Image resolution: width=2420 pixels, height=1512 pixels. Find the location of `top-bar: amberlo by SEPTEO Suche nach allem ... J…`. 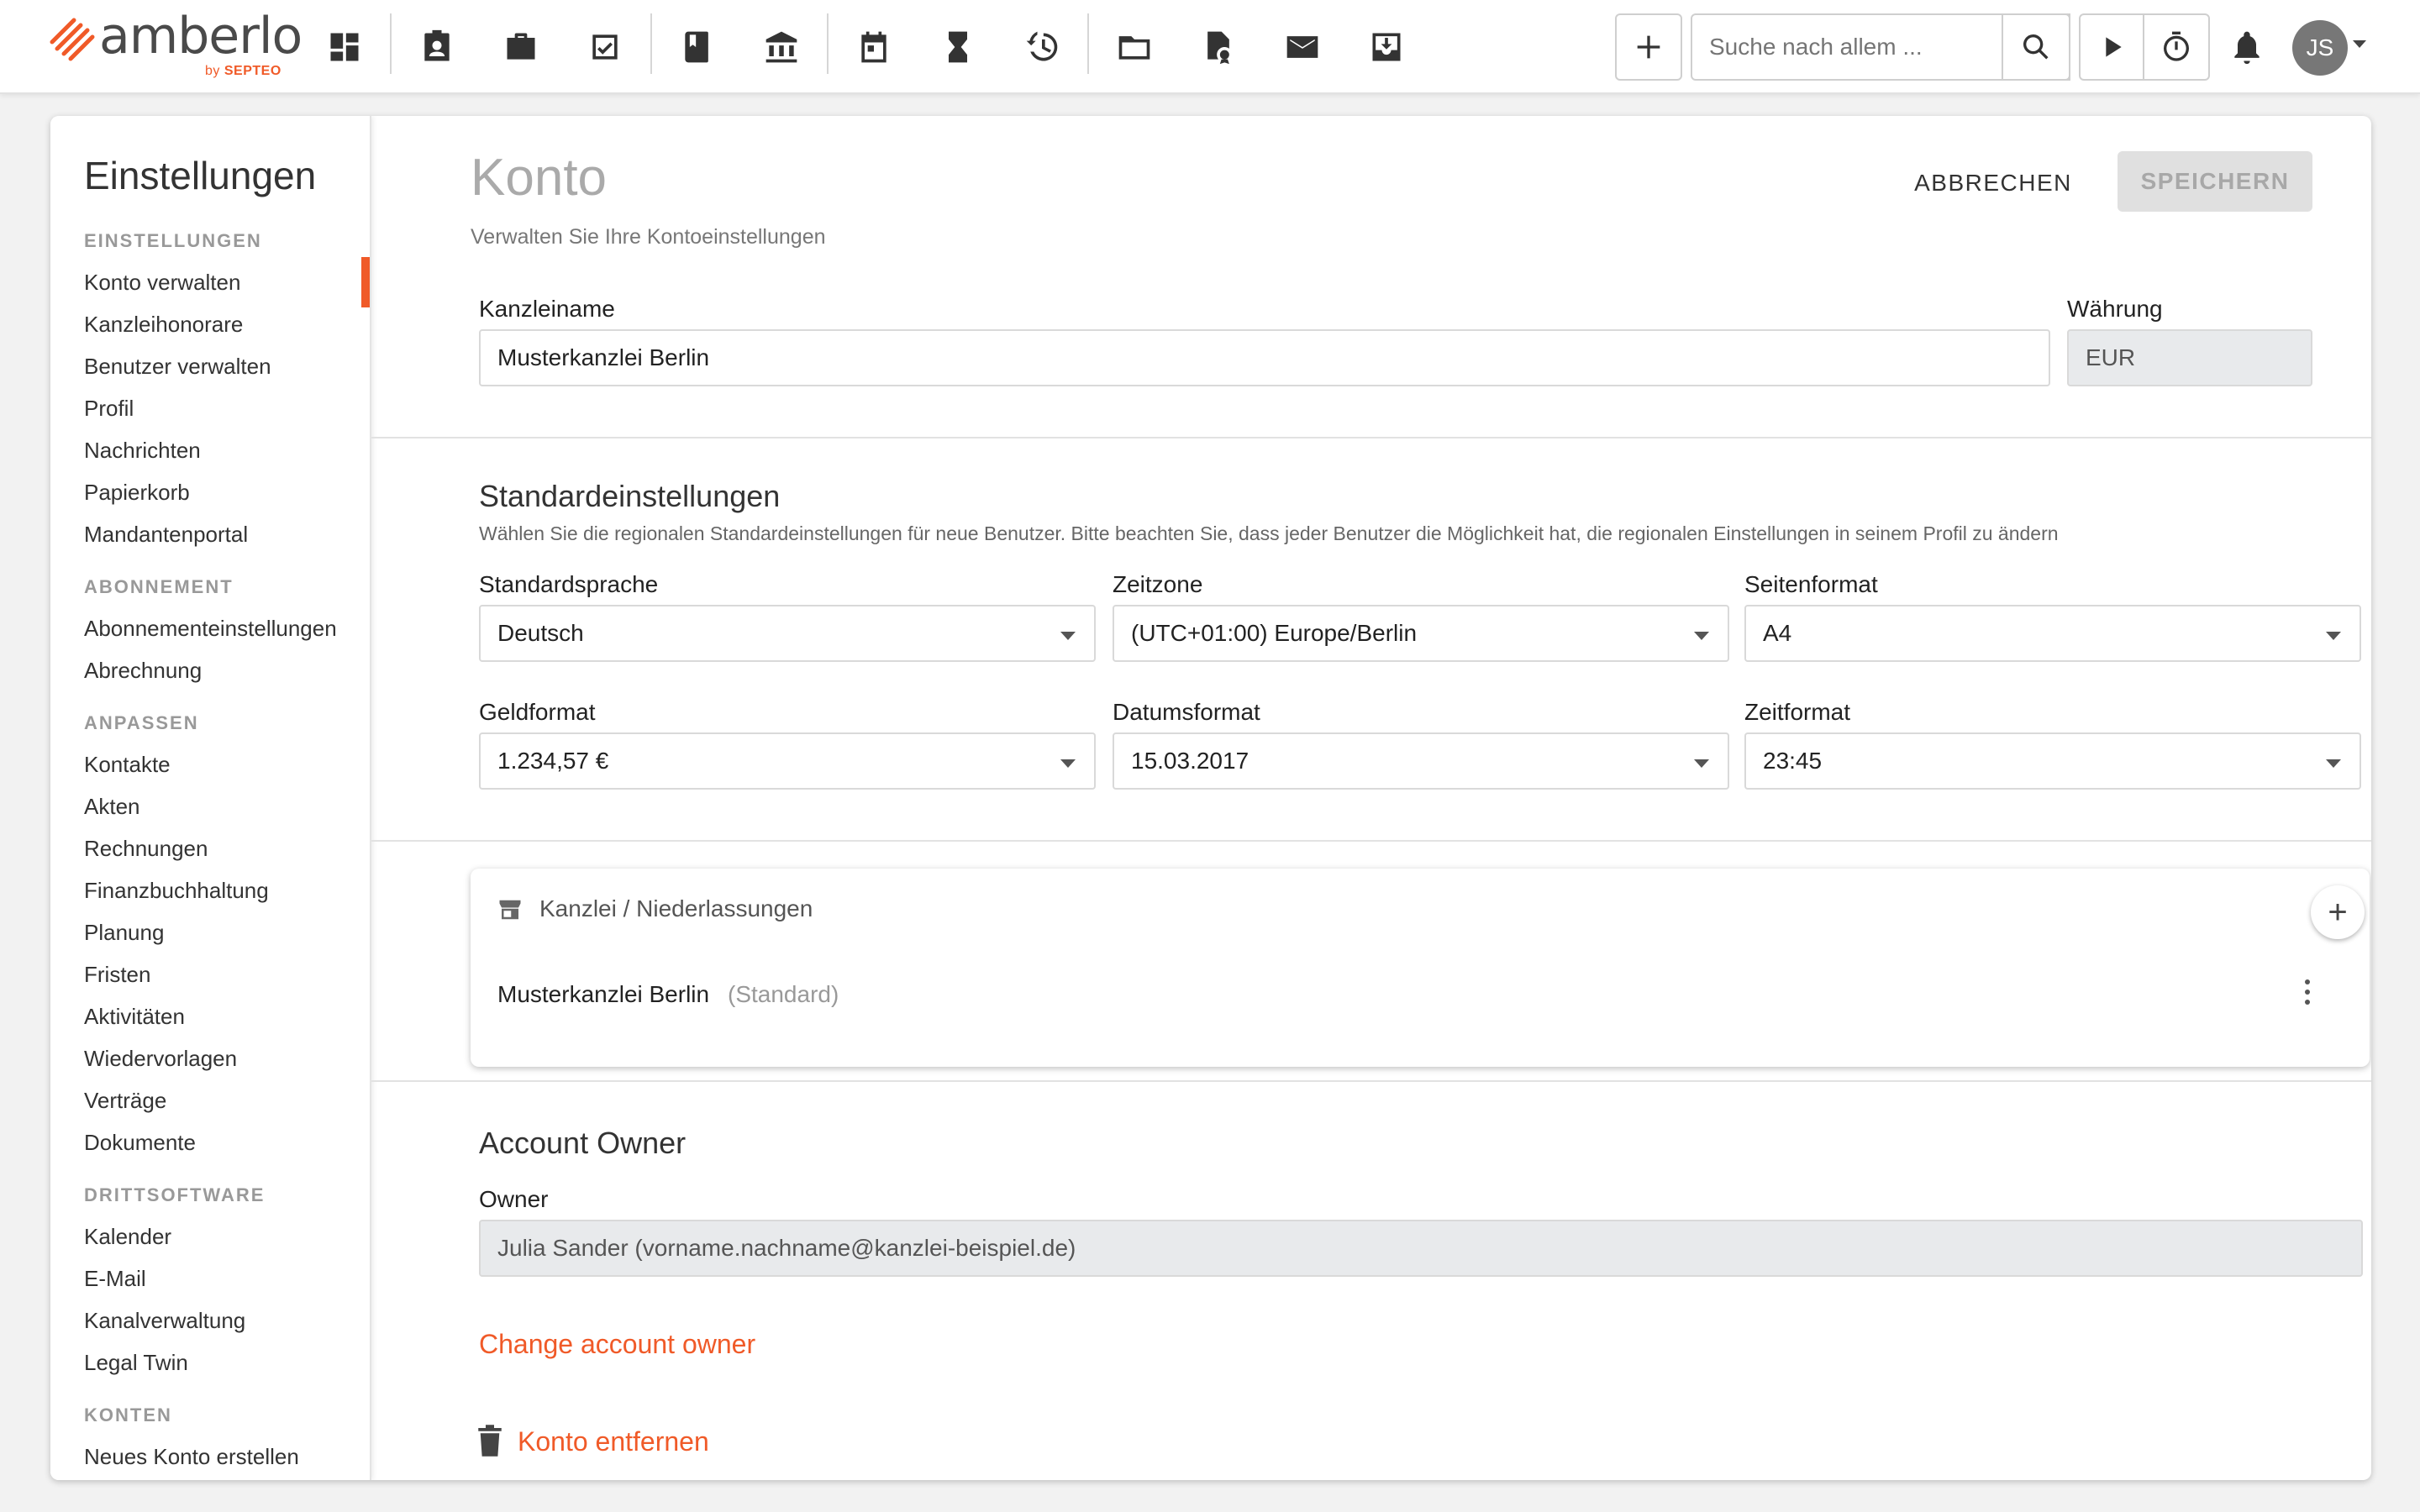

top-bar: amberlo by SEPTEO Suche nach allem ... J… is located at coordinates (1210, 47).